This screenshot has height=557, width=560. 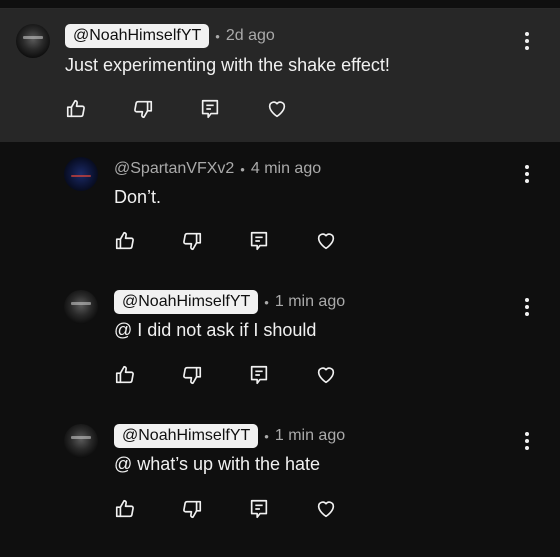 What do you see at coordinates (217, 464) in the screenshot?
I see `comment-text: @ what’s up with the hate` at bounding box center [217, 464].